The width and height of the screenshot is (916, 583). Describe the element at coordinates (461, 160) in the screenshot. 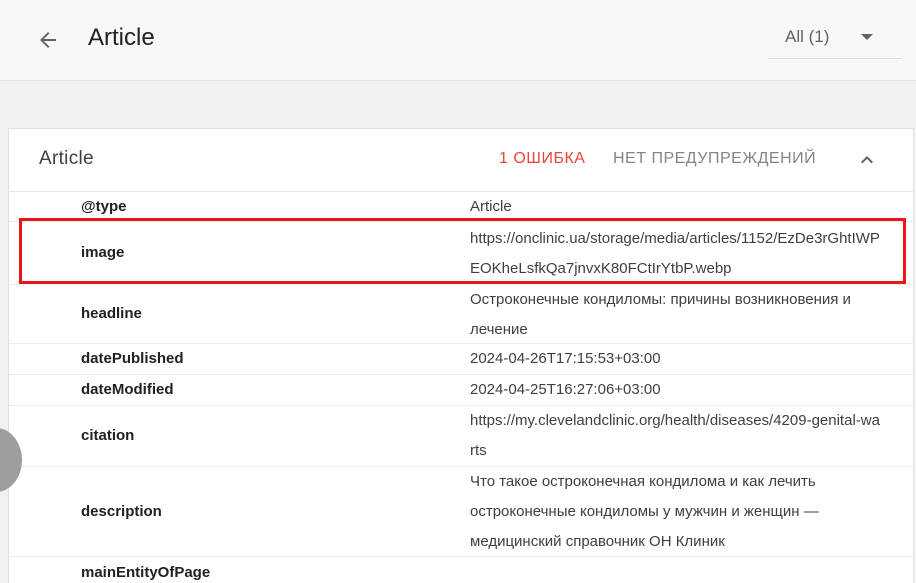

I see `card-header: Article 1 ОШИБКА НЕТ ПРЕДУПРЕЖДЕНИЙ` at that location.